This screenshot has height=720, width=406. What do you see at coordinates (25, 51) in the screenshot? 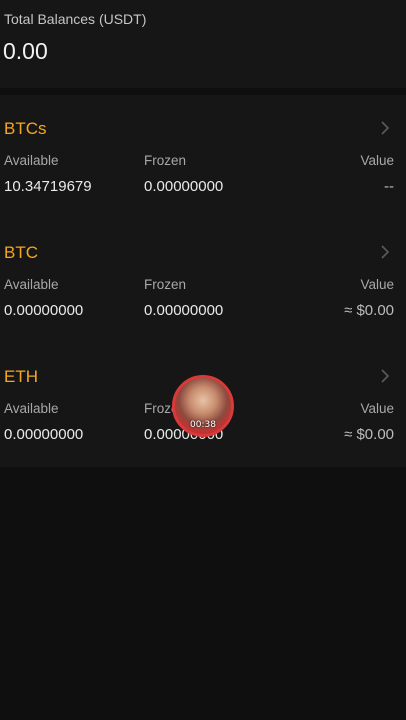
I see `total-balance-value: 0.00` at bounding box center [25, 51].